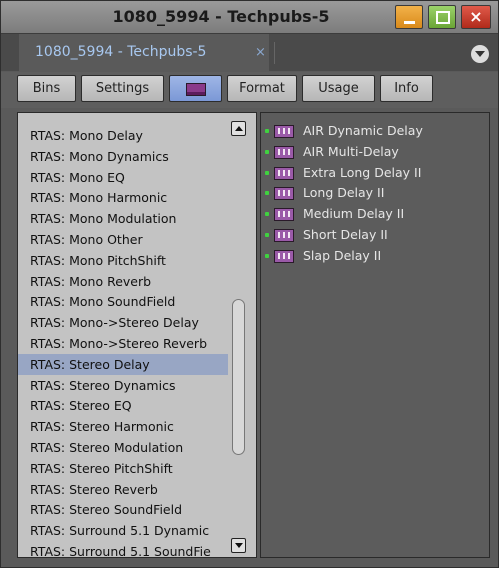 This screenshot has width=499, height=568. I want to click on effect-label: Medium Delay II, so click(354, 214).